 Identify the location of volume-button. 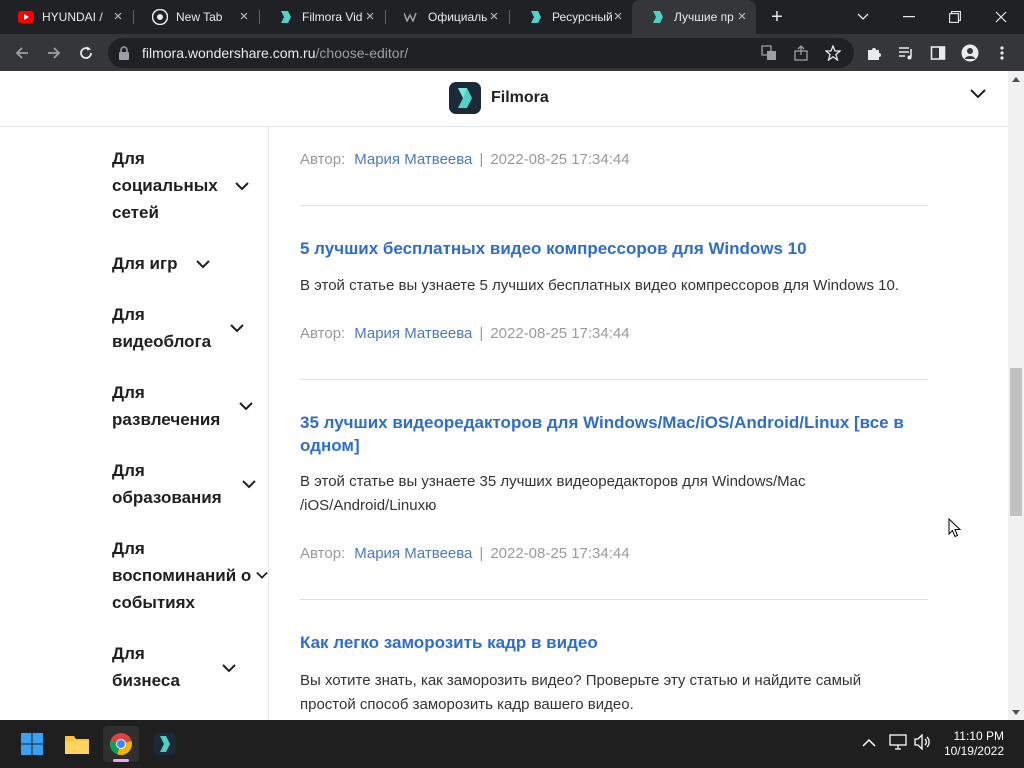
(923, 743).